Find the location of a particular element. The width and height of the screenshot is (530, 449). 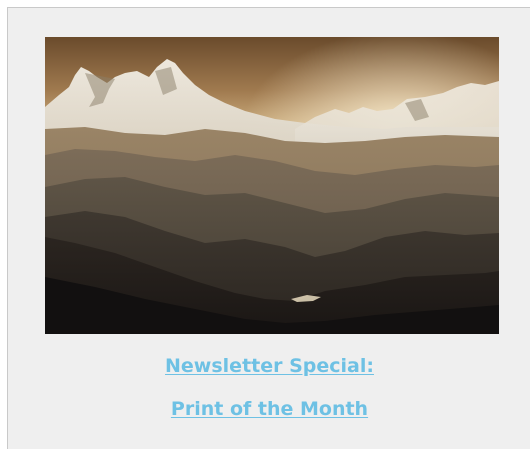

newsletter-headline-line-2: Print of the Month is located at coordinates (269, 409).